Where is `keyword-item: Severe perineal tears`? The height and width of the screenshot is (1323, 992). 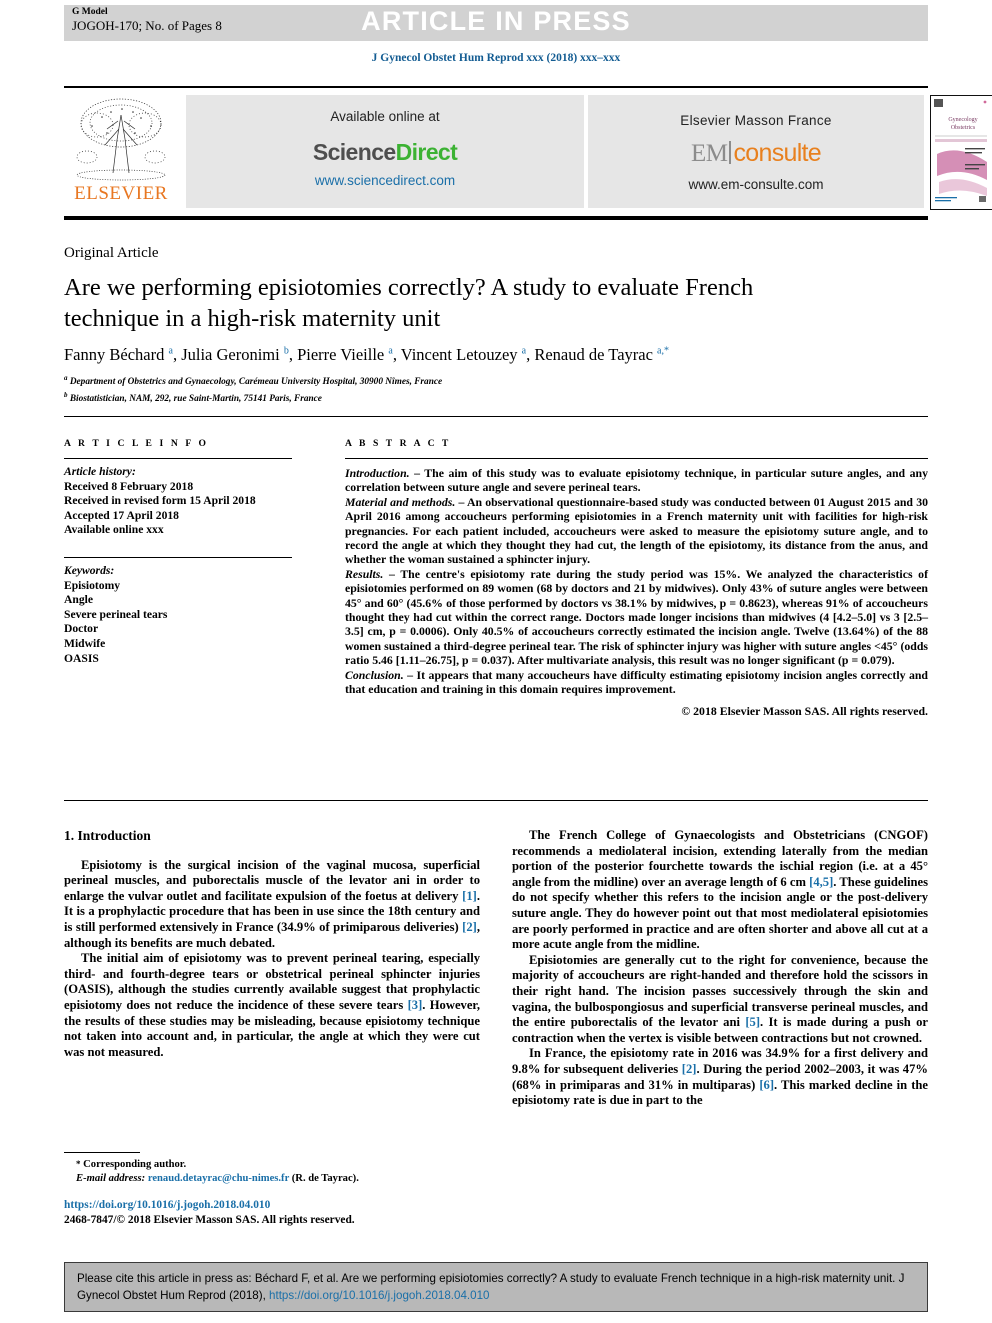 keyword-item: Severe perineal tears is located at coordinates (116, 614).